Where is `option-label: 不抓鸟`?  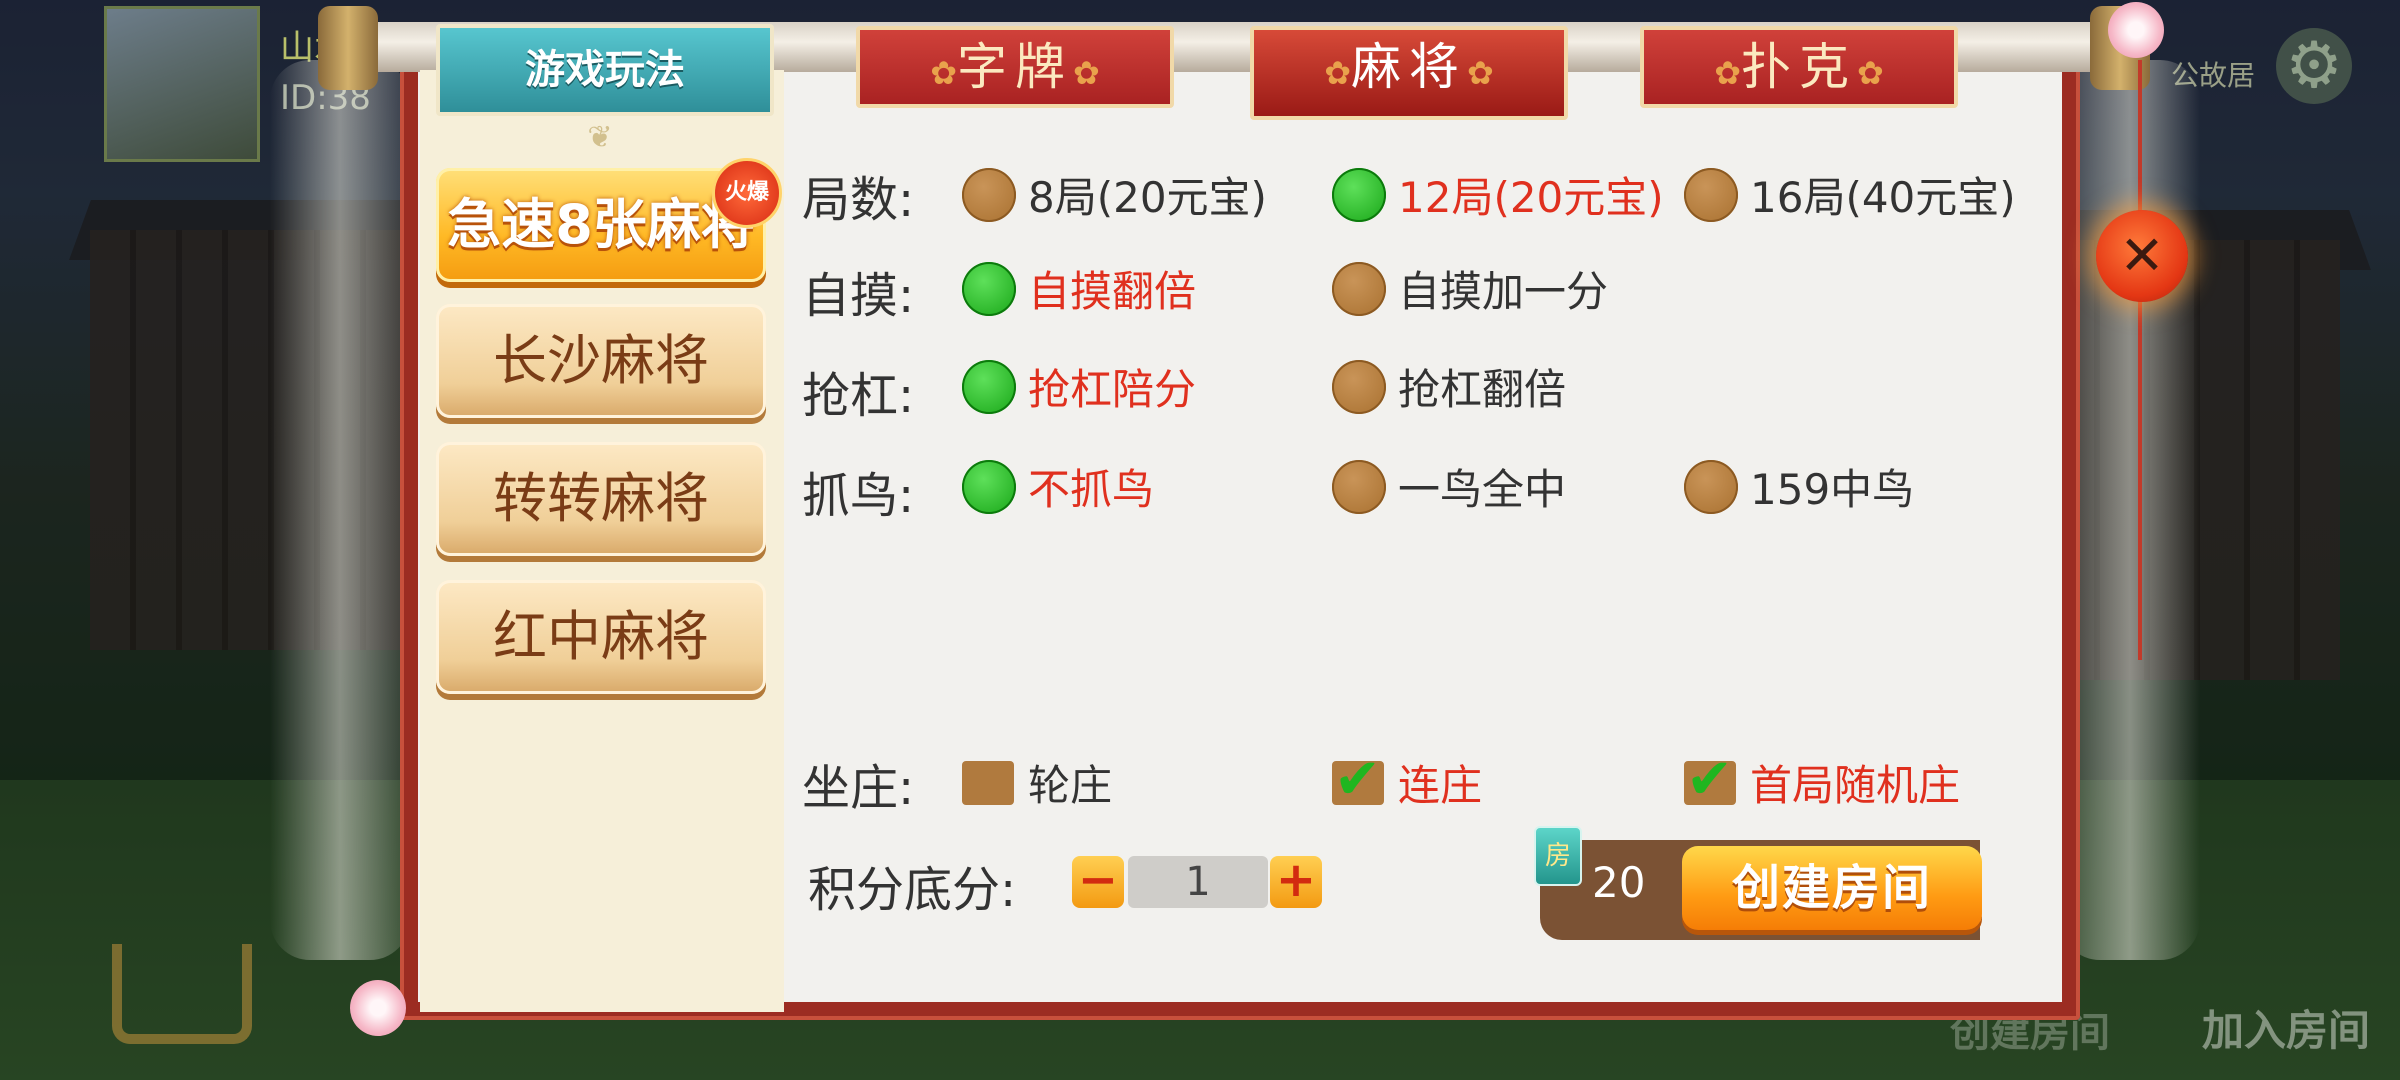
option-label: 不抓鸟 is located at coordinates (1091, 489).